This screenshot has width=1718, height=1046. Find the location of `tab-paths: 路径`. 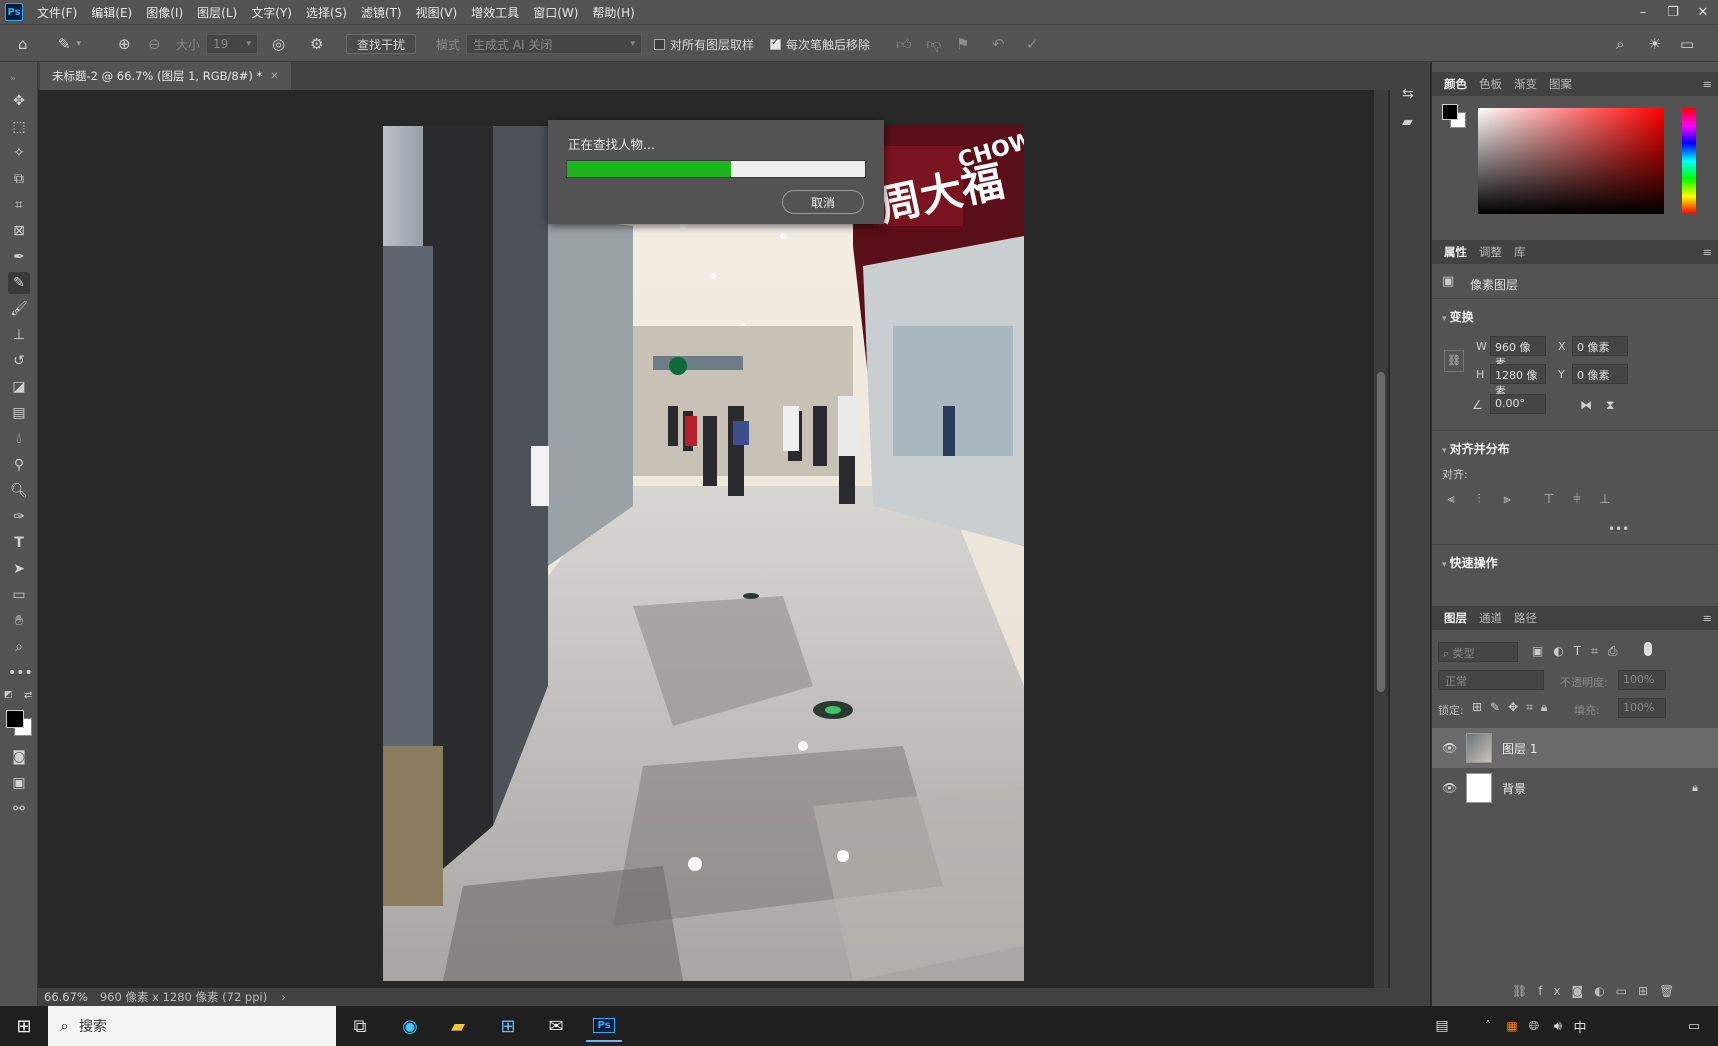

tab-paths: 路径 is located at coordinates (1525, 618).